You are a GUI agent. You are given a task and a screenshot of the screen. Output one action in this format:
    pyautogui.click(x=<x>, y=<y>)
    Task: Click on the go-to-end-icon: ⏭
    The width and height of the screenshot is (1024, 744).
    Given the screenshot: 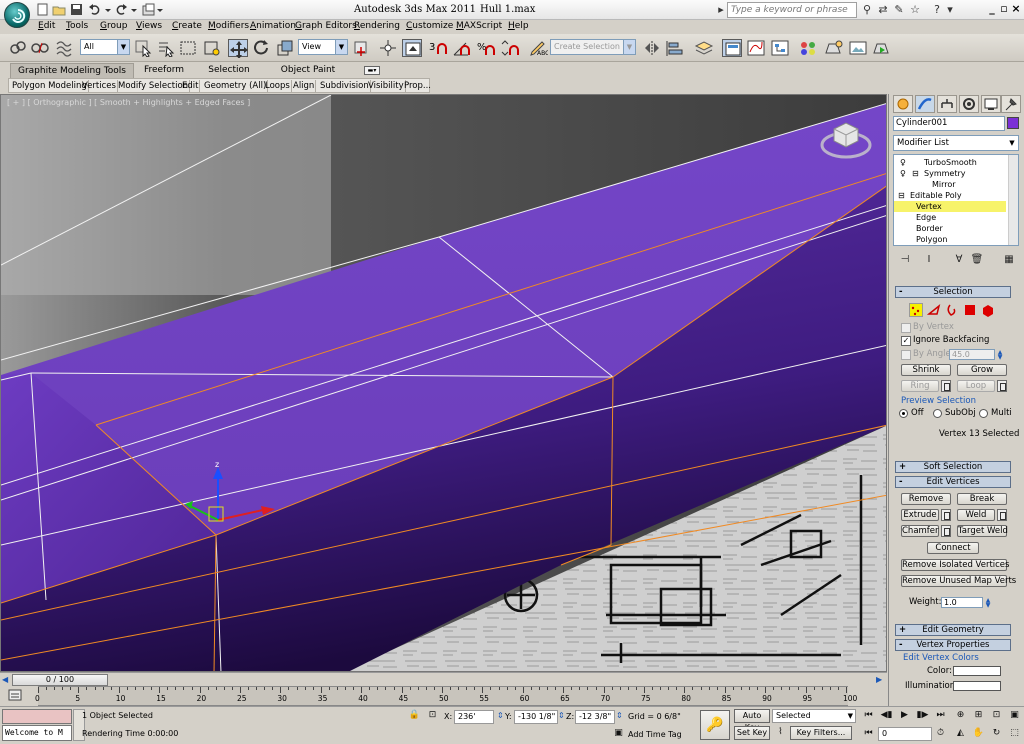 What is the action you would take?
    pyautogui.click(x=940, y=715)
    